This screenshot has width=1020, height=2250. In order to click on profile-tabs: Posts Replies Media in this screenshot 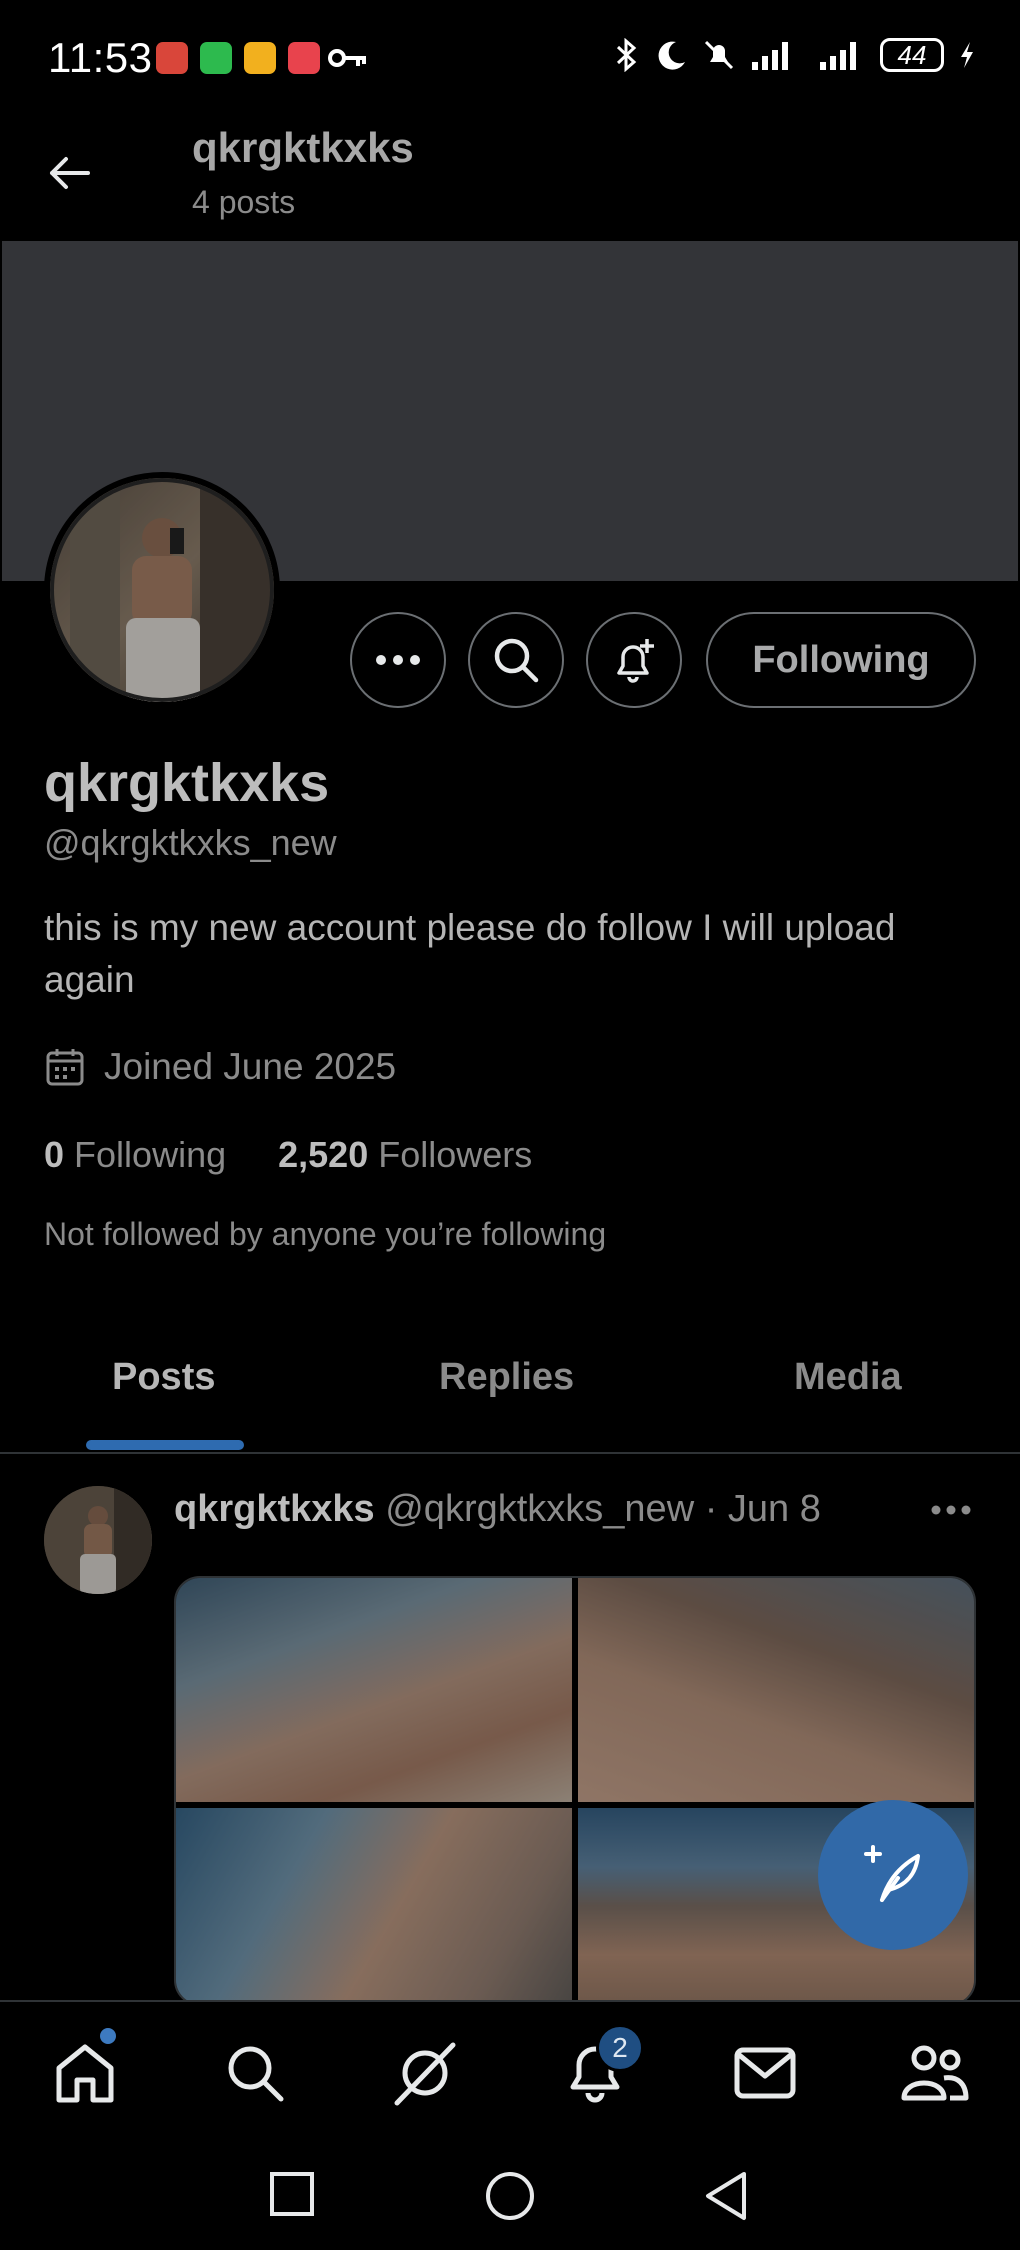, I will do `click(510, 1392)`.